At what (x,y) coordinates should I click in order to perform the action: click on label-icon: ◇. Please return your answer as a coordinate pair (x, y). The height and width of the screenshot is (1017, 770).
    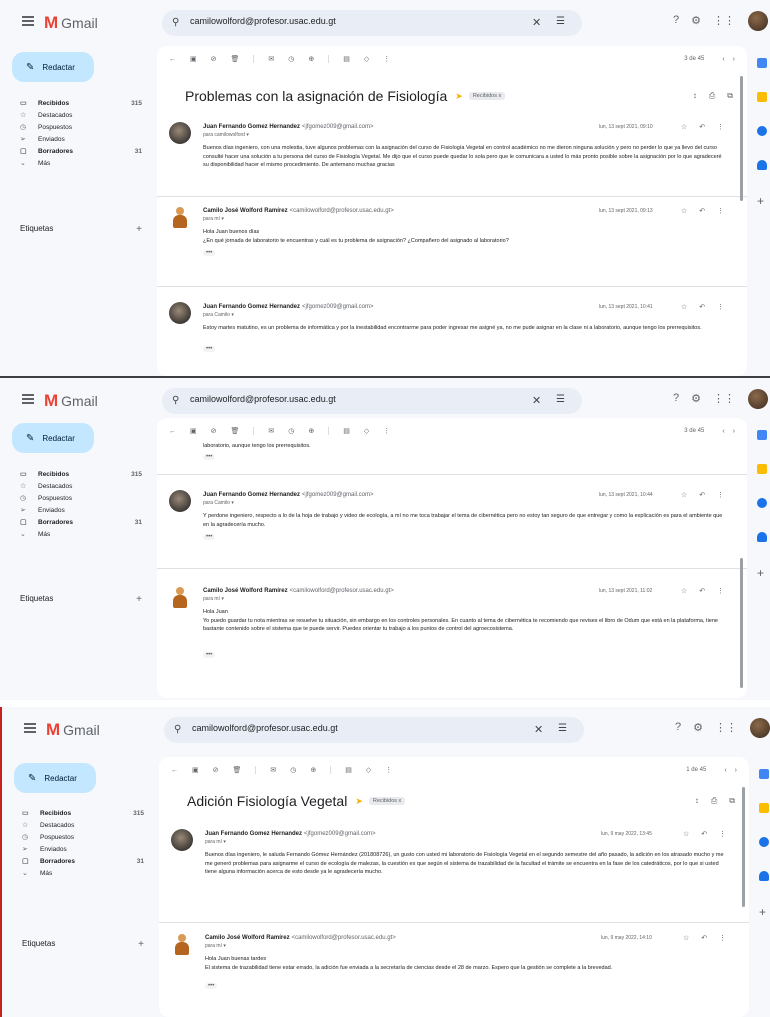
    Looking at the image, I should click on (368, 770).